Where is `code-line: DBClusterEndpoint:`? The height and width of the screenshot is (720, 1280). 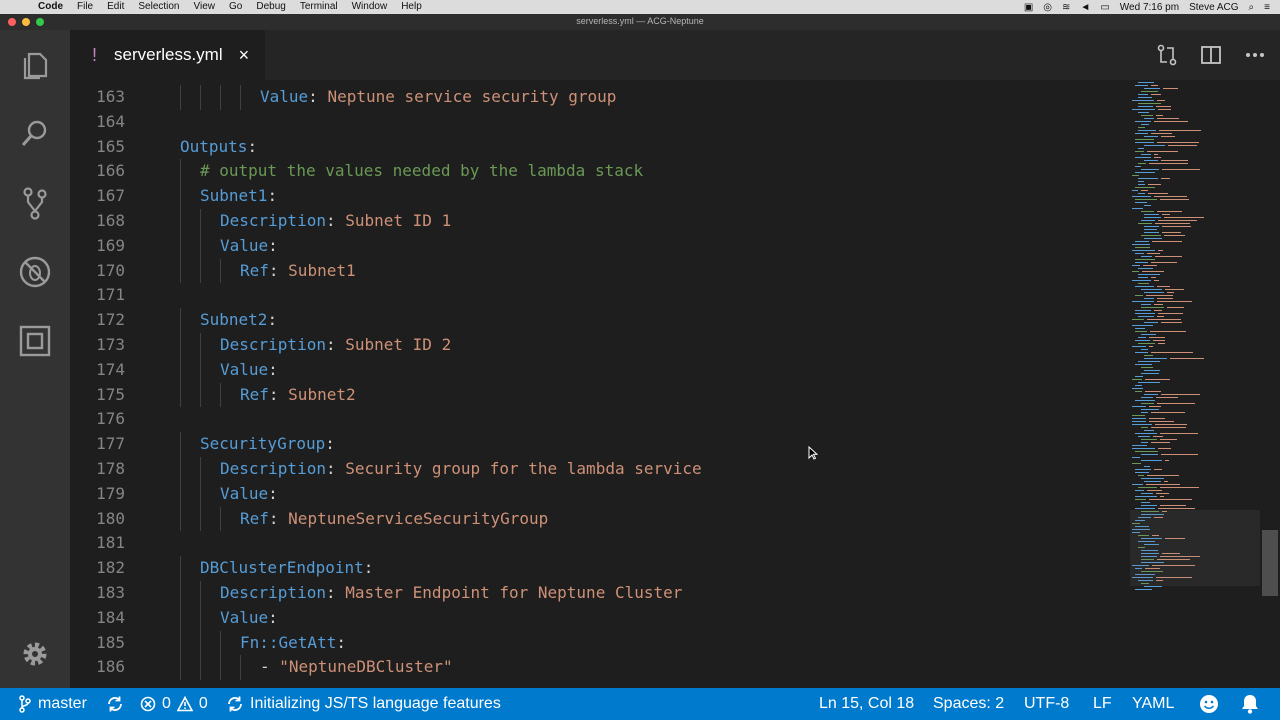
code-line: DBClusterEndpoint: is located at coordinates (286, 568).